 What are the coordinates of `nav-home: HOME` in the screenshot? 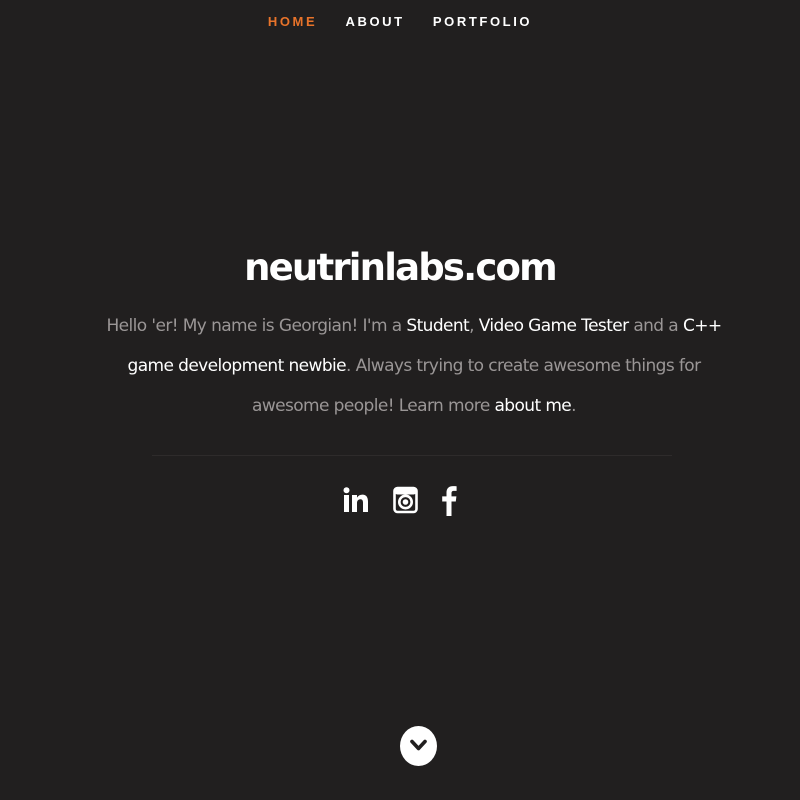 It's located at (292, 21).